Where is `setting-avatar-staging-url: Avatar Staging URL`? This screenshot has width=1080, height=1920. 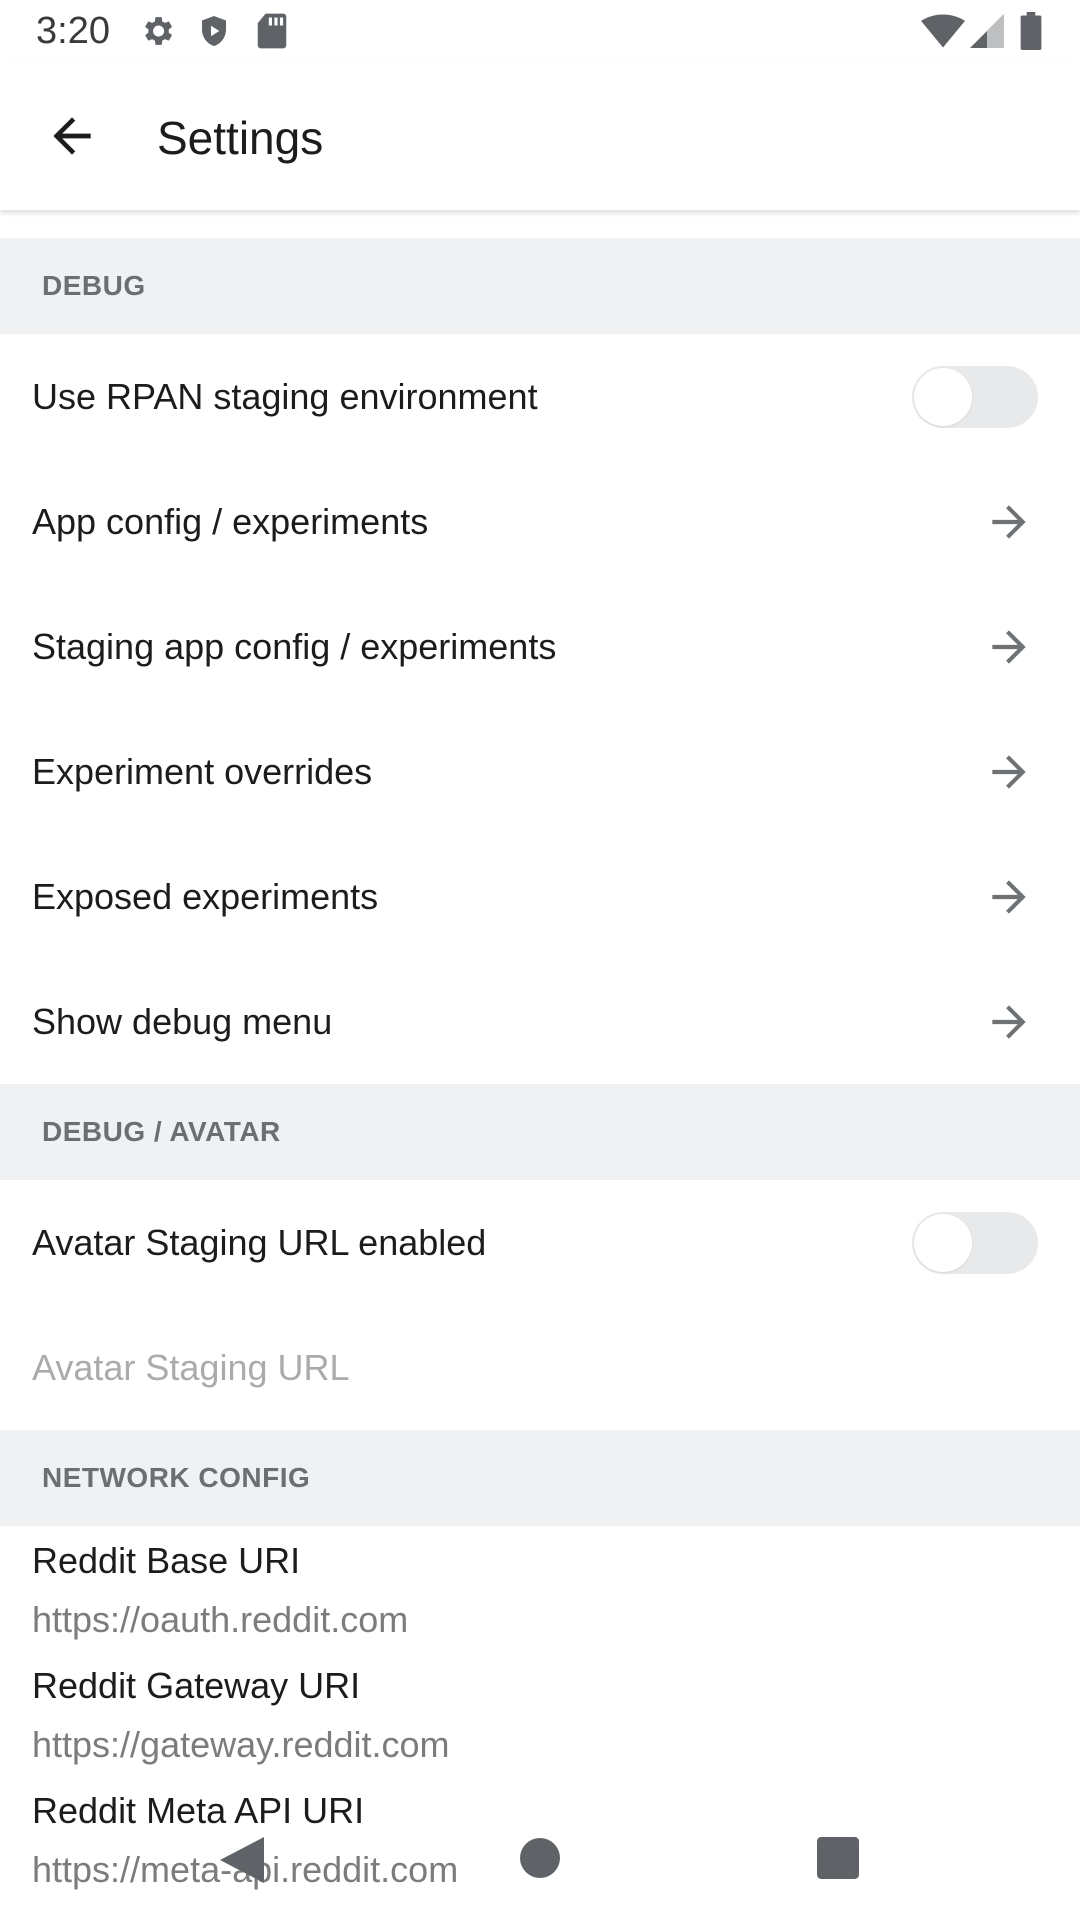 setting-avatar-staging-url: Avatar Staging URL is located at coordinates (540, 1367).